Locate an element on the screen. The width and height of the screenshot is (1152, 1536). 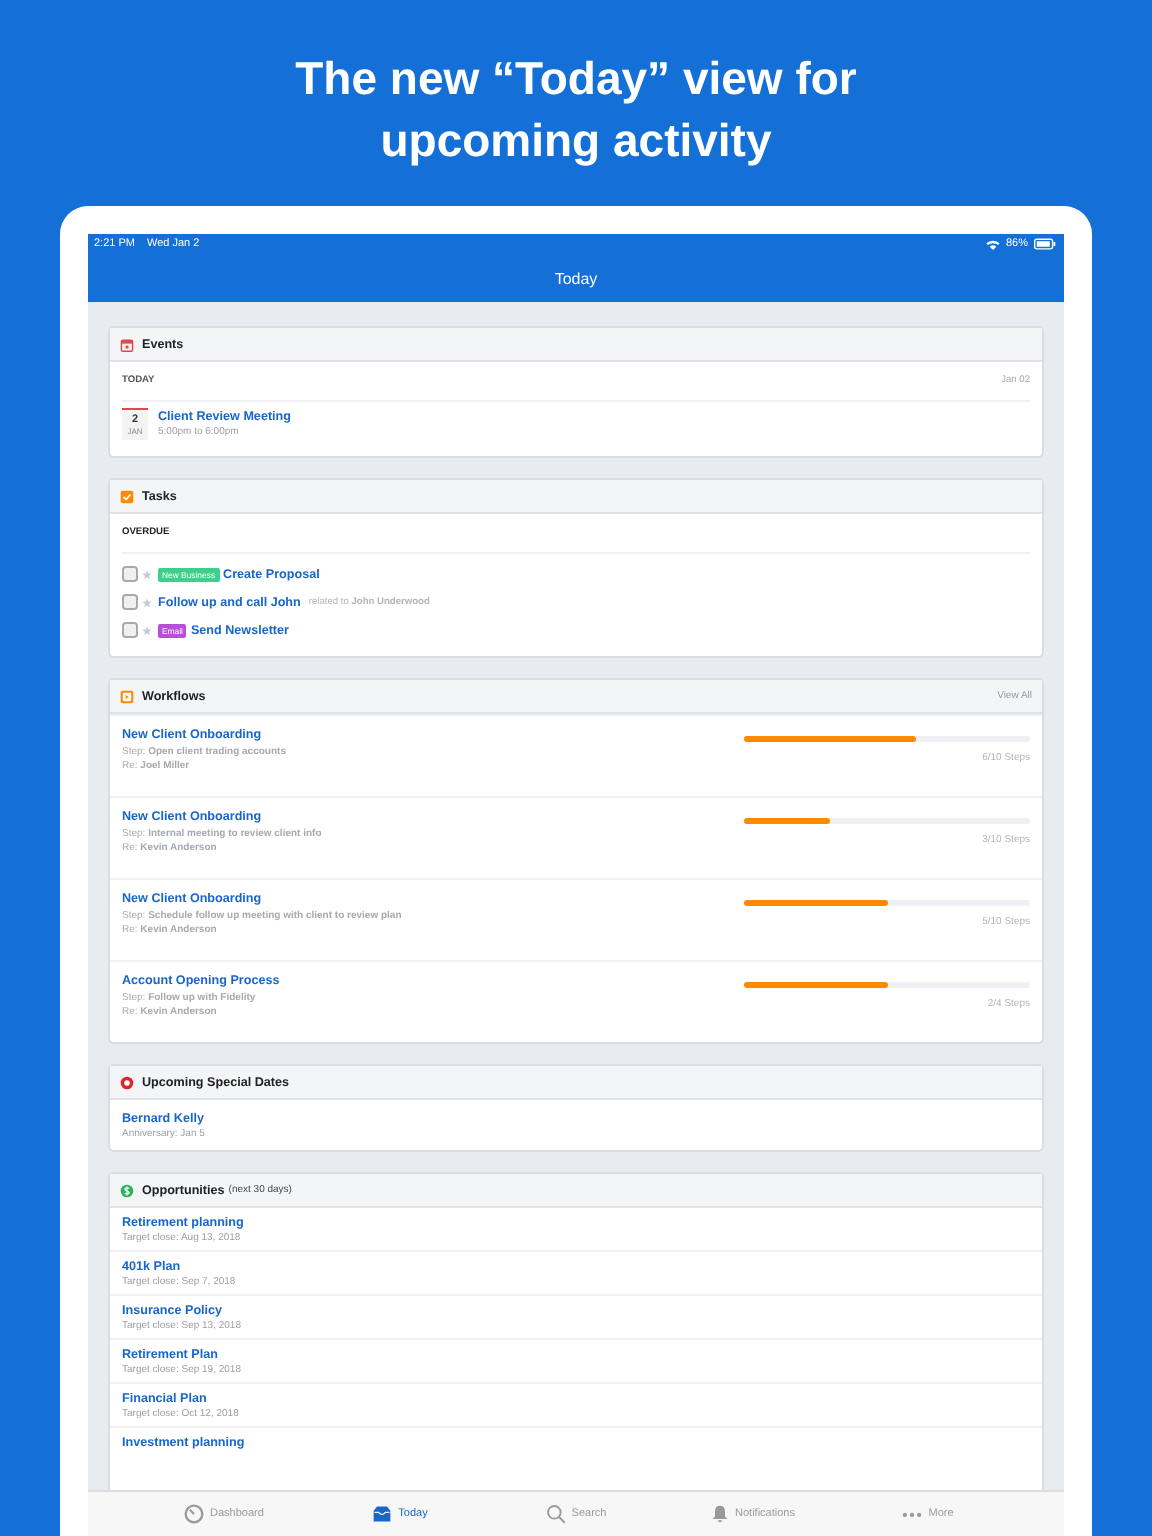
headline: The new “Today” view for upcoming activity is located at coordinates (576, 110).